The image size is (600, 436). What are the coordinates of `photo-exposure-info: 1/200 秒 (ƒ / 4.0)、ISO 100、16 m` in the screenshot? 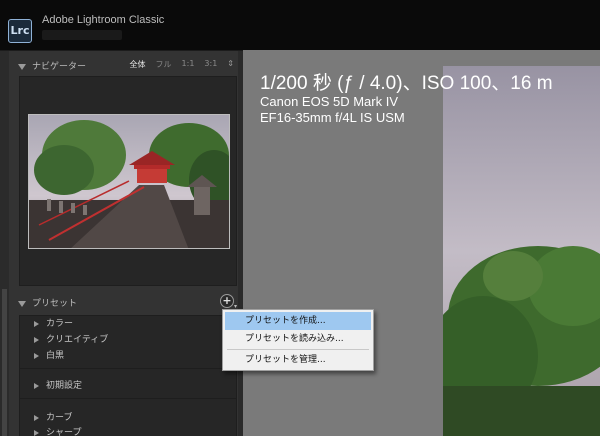 It's located at (406, 83).